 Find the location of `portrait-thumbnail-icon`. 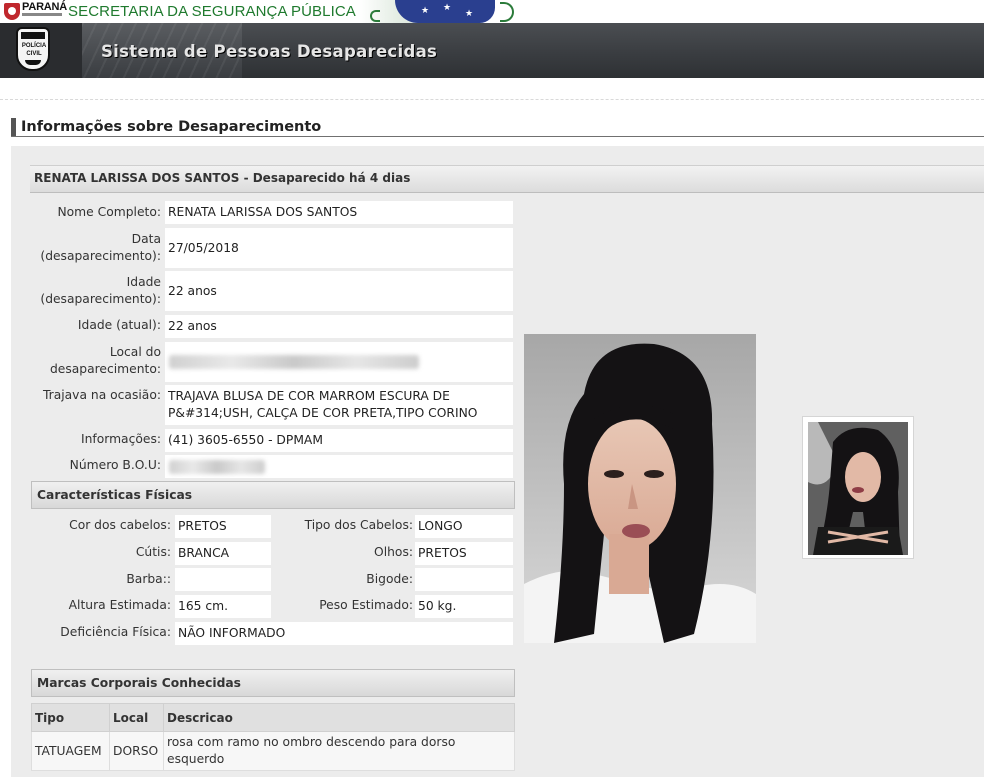

portrait-thumbnail-icon is located at coordinates (858, 488).